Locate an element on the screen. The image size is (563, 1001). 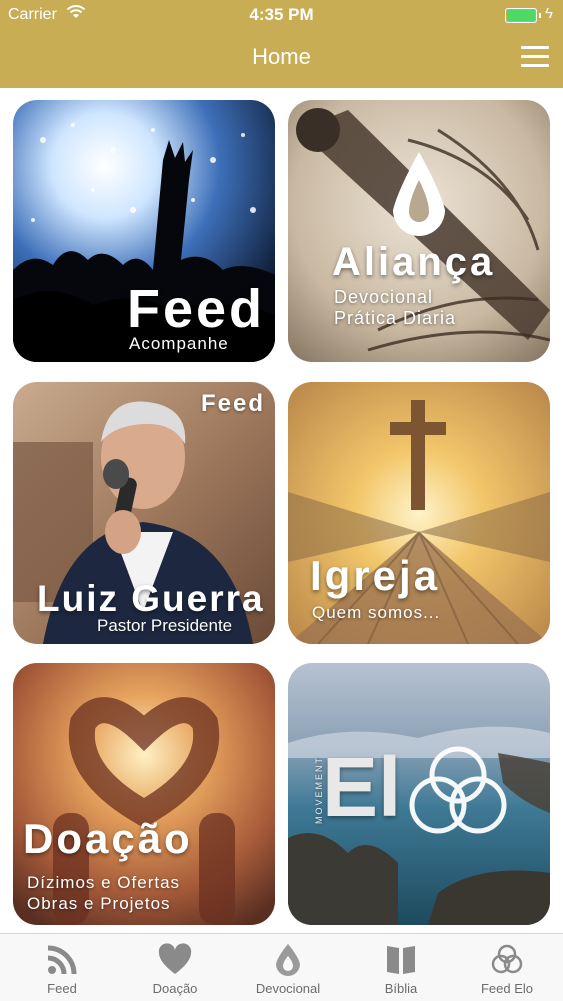
feed-tile: Feed Acompanhe is located at coordinates (144, 231).